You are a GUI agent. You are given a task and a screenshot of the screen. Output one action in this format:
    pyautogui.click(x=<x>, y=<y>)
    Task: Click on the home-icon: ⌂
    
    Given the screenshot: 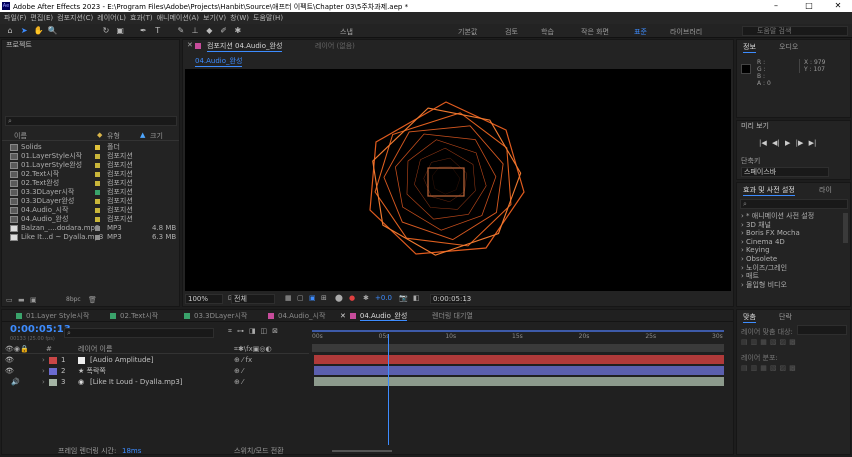 What is the action you would take?
    pyautogui.click(x=10, y=31)
    